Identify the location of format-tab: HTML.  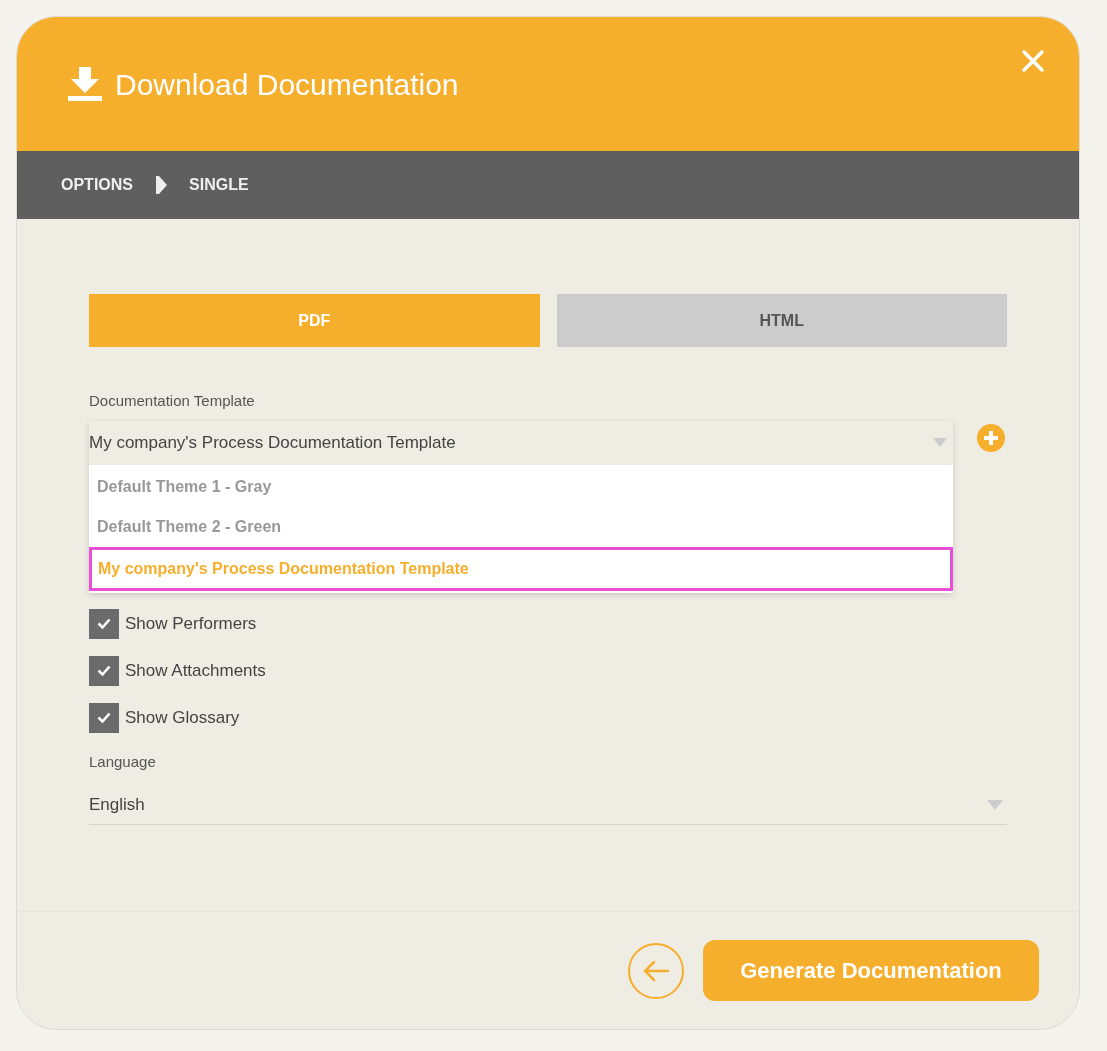
(781, 320).